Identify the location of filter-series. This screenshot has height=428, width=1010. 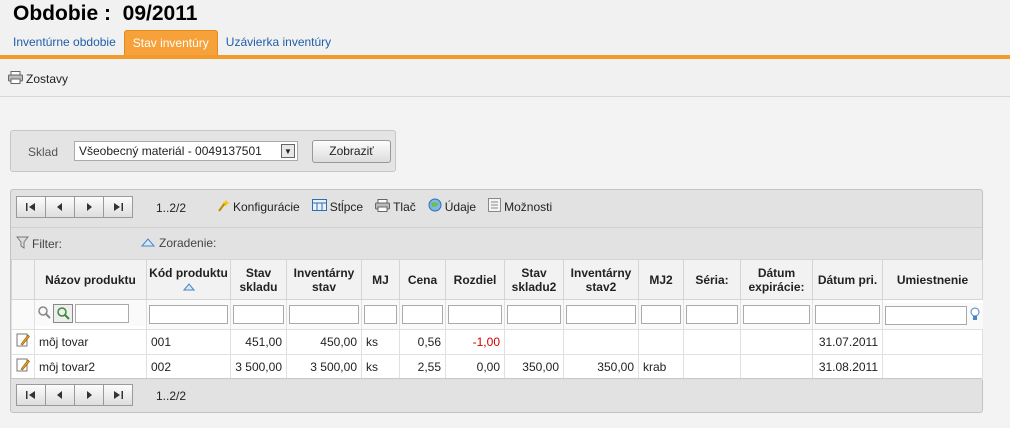
(712, 314).